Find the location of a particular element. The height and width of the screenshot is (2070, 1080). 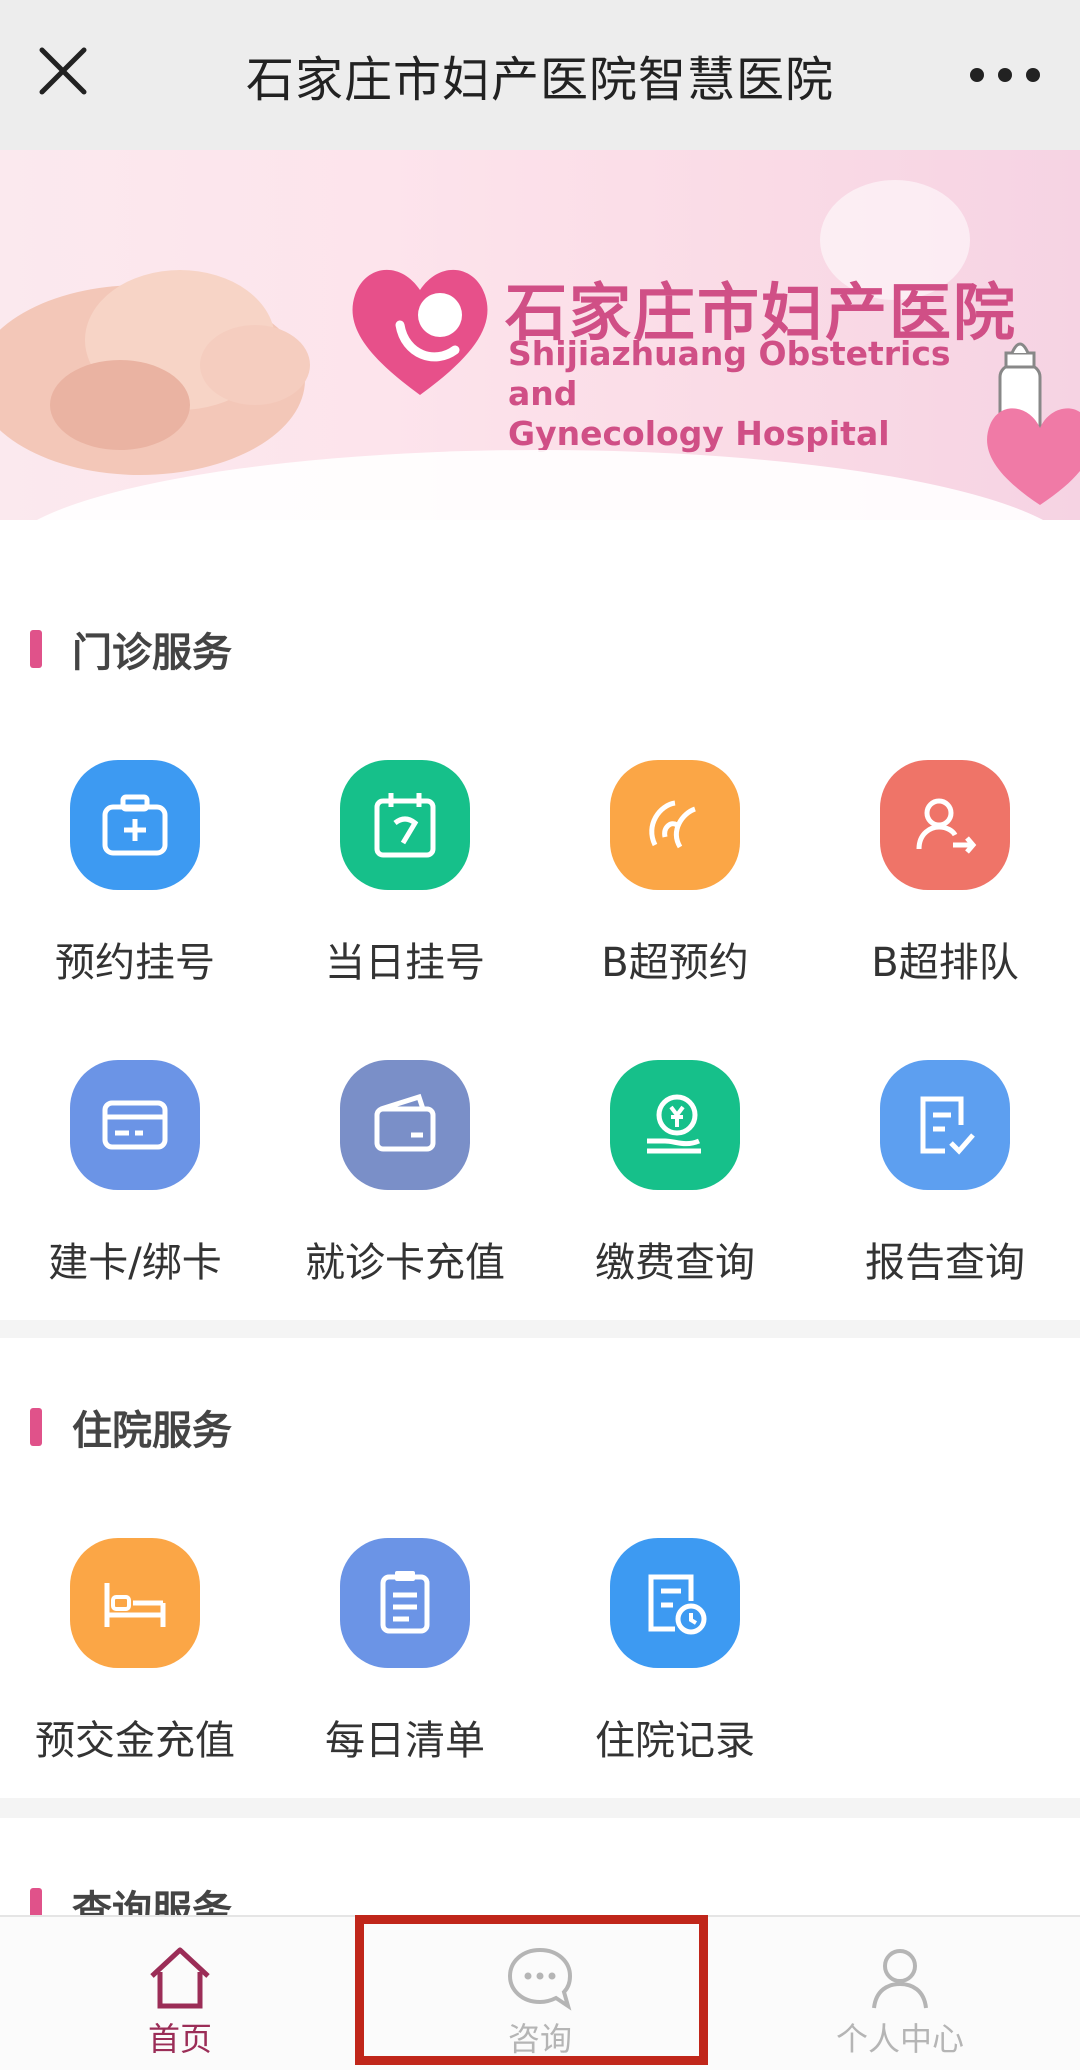

report-query-button: 报告查询 is located at coordinates (945, 1174).